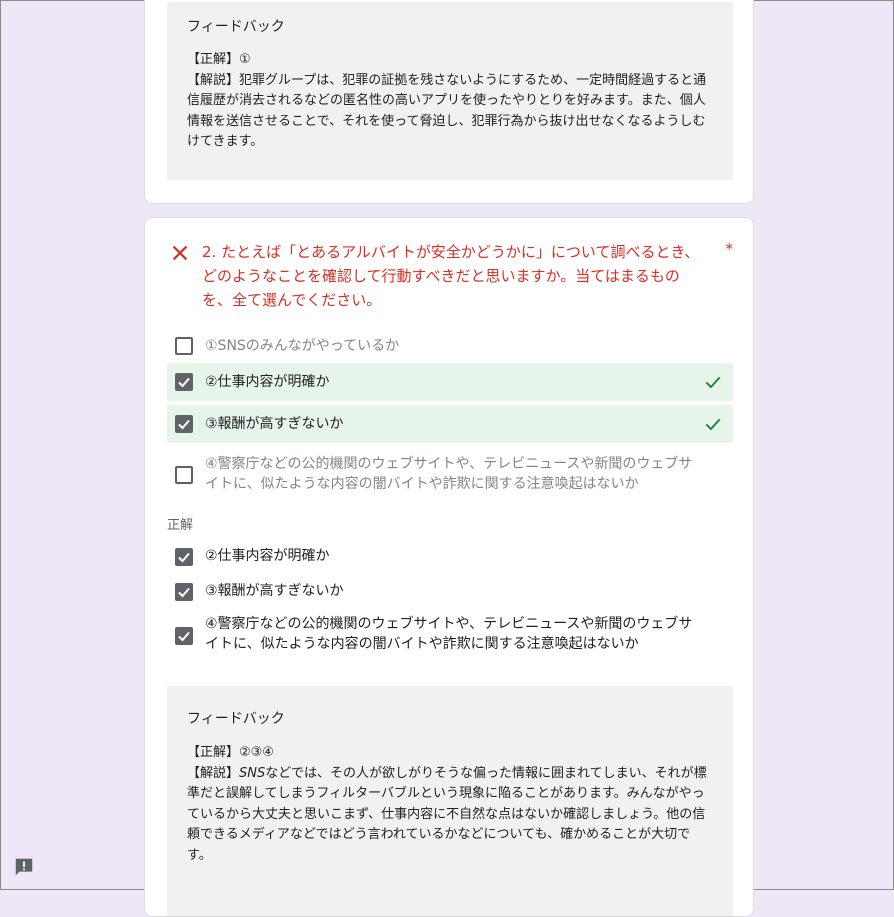 The height and width of the screenshot is (917, 894). Describe the element at coordinates (219, 59) in the screenshot. I see `feedback-answer: 【正解】①` at that location.